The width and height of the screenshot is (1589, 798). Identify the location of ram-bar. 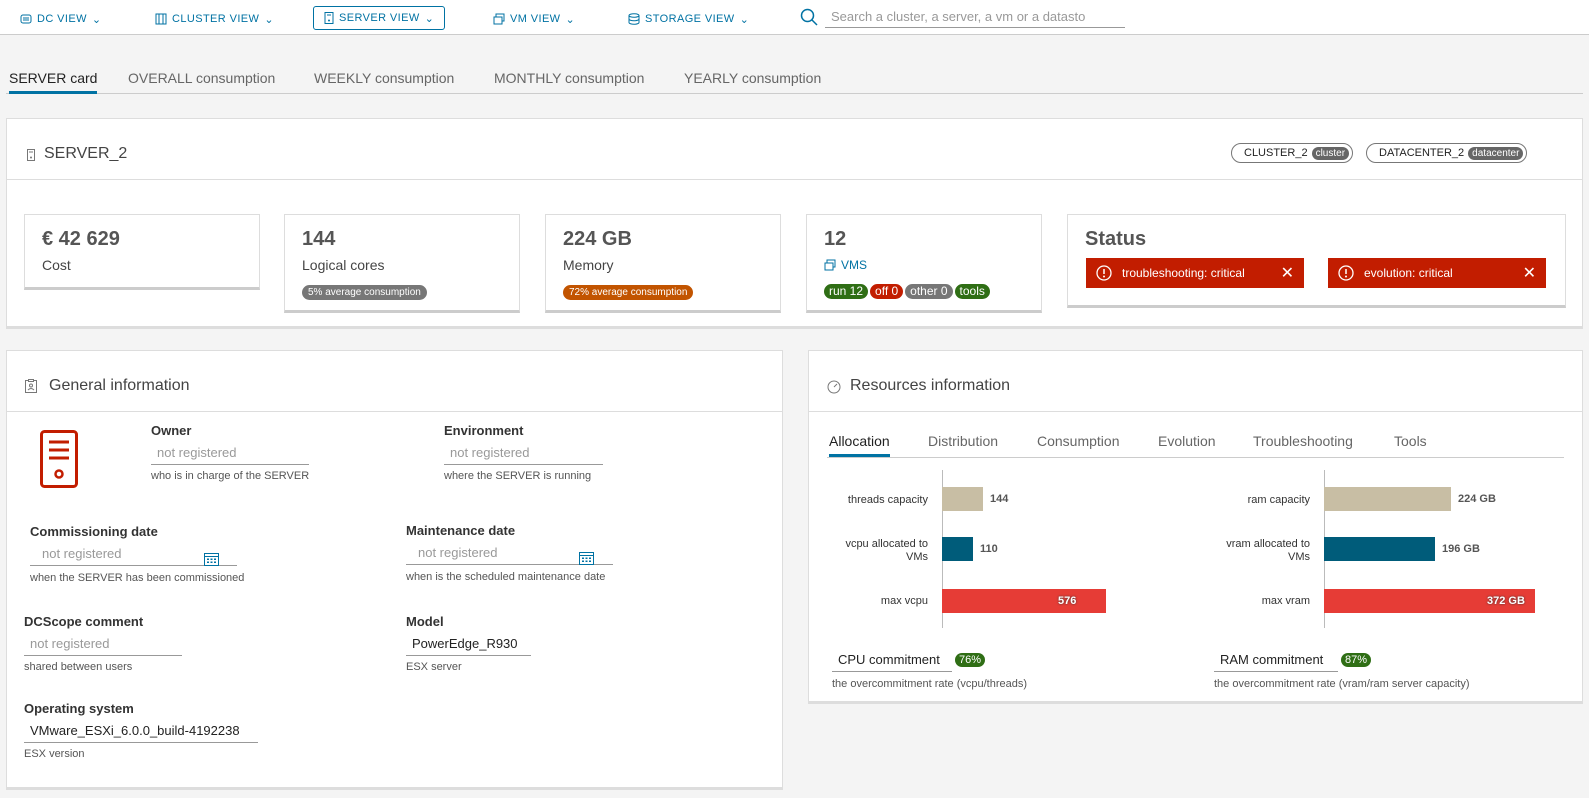
(1379, 549).